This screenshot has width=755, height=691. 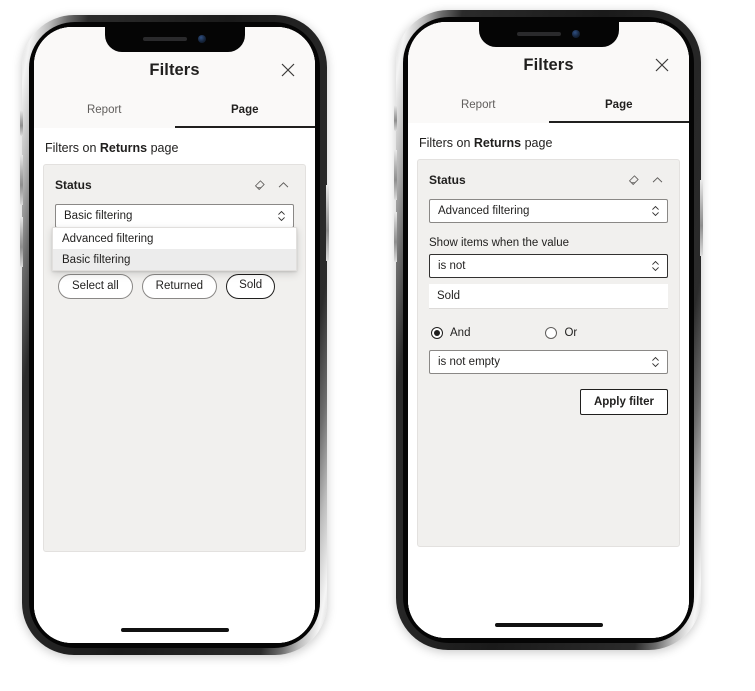 I want to click on pill-select-all: Select all, so click(x=95, y=287).